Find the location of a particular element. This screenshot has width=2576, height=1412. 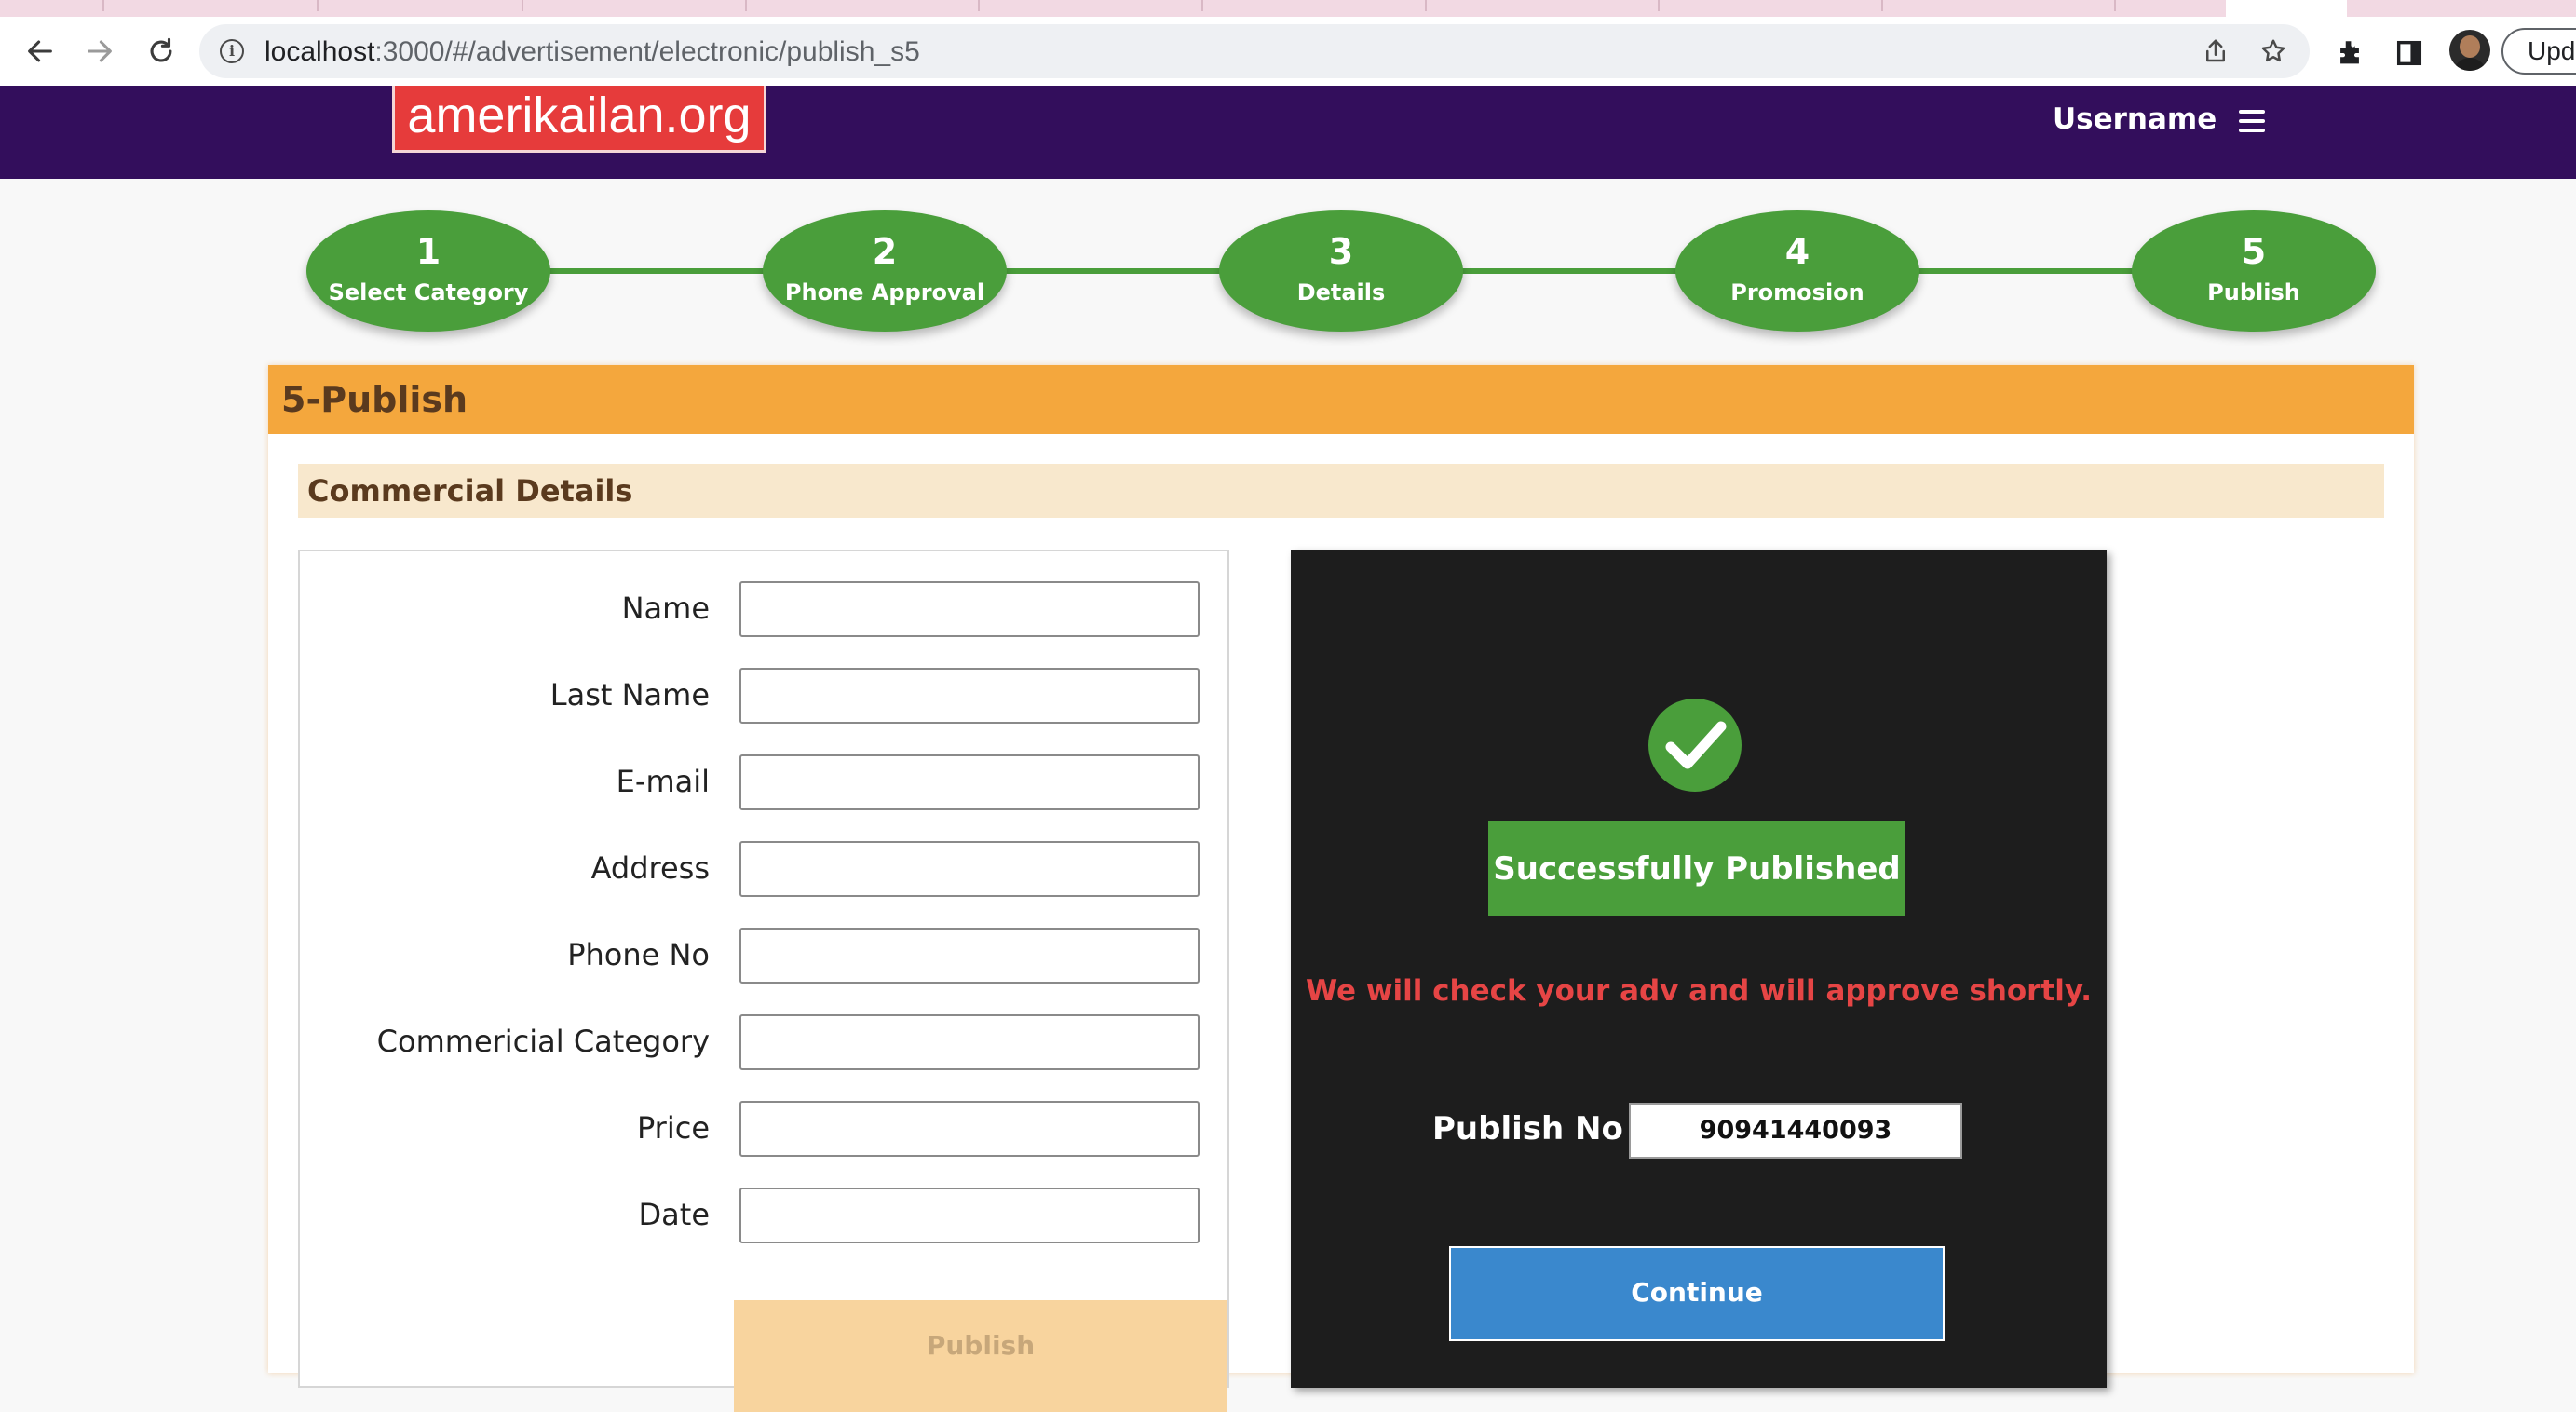

field-label: Phone No is located at coordinates (638, 955).